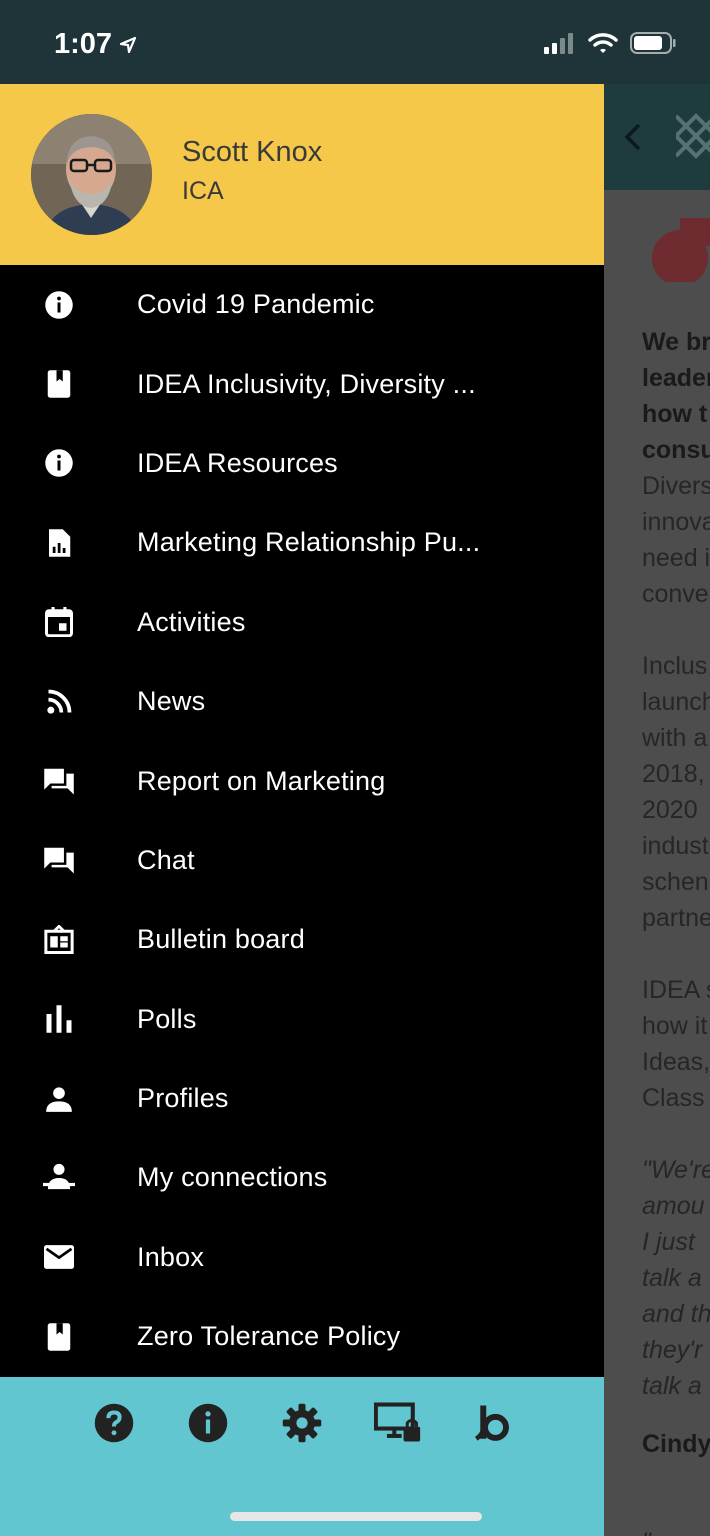 Image resolution: width=710 pixels, height=1536 pixels. What do you see at coordinates (59, 1019) in the screenshot?
I see `bar-chart-icon` at bounding box center [59, 1019].